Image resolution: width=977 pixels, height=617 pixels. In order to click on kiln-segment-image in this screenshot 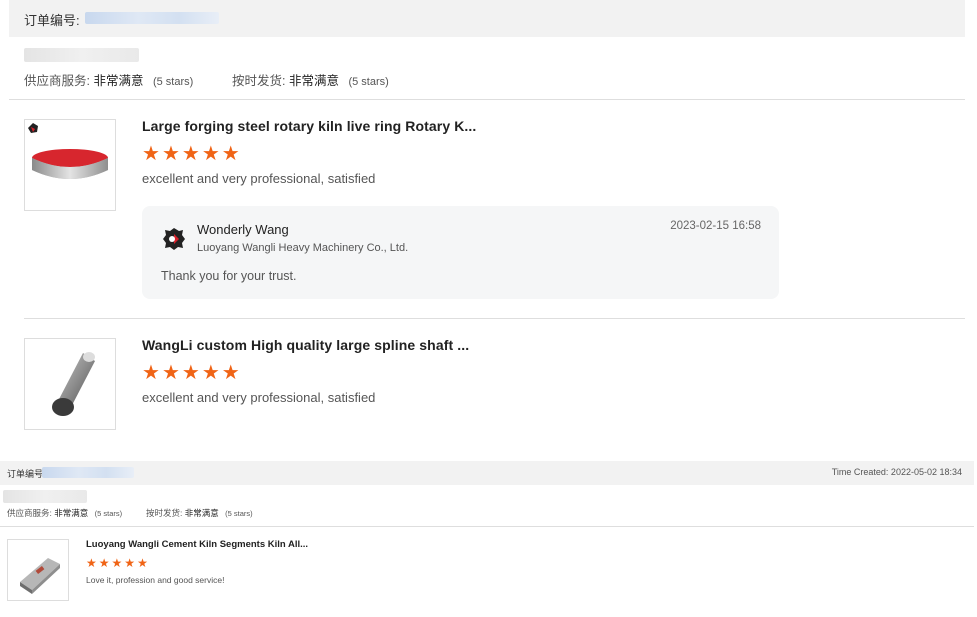, I will do `click(40, 576)`.